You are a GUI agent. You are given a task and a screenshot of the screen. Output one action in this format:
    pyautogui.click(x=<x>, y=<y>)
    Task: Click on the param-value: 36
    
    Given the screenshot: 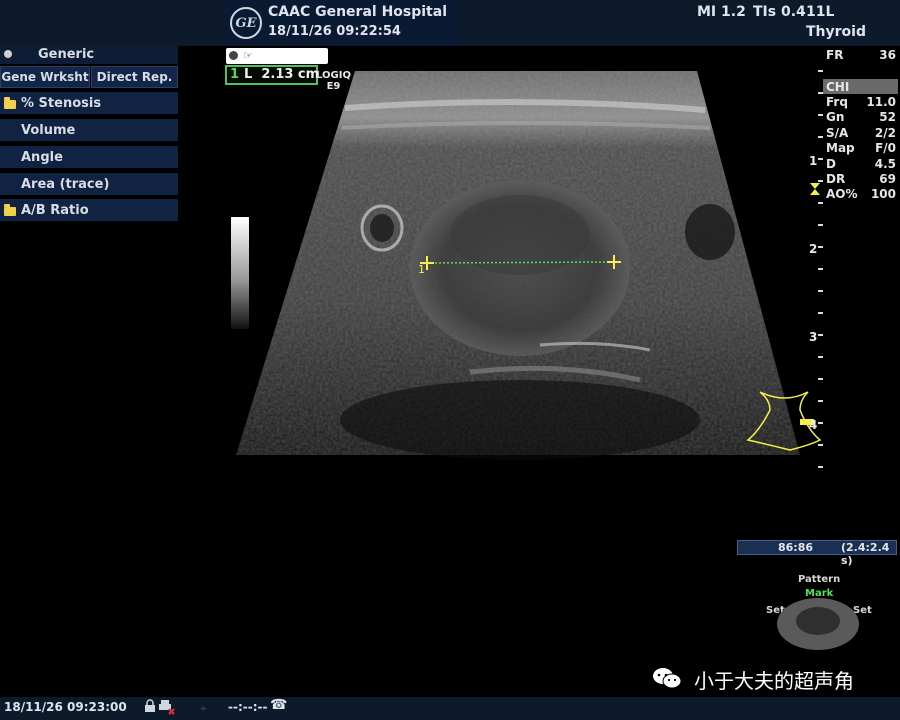 What is the action you would take?
    pyautogui.click(x=887, y=55)
    